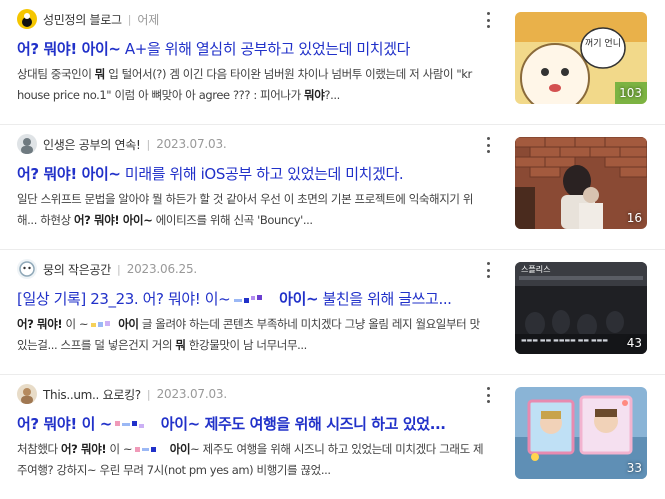 The height and width of the screenshot is (499, 665). Describe the element at coordinates (262, 174) in the screenshot. I see `title-text: 미래를 위해 iOS공부 하고 있었는데 미치겠다.` at that location.